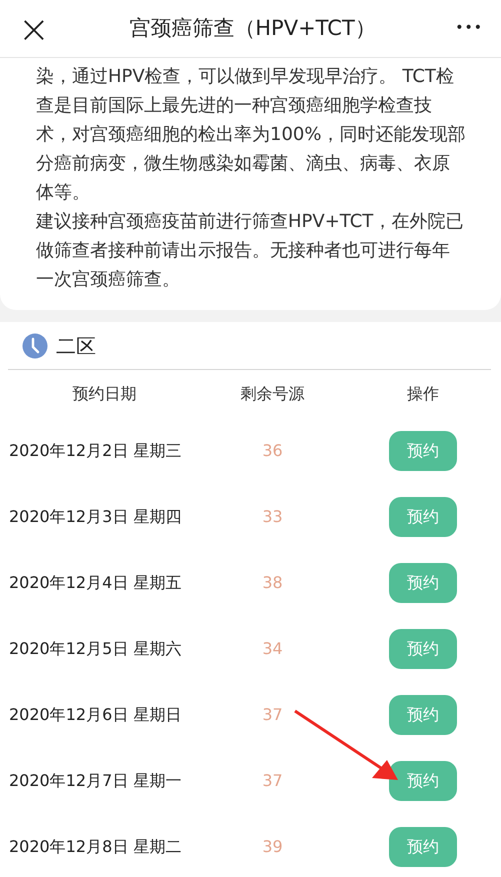  What do you see at coordinates (95, 516) in the screenshot?
I see `date-text: 2020年12月3日 星期四` at bounding box center [95, 516].